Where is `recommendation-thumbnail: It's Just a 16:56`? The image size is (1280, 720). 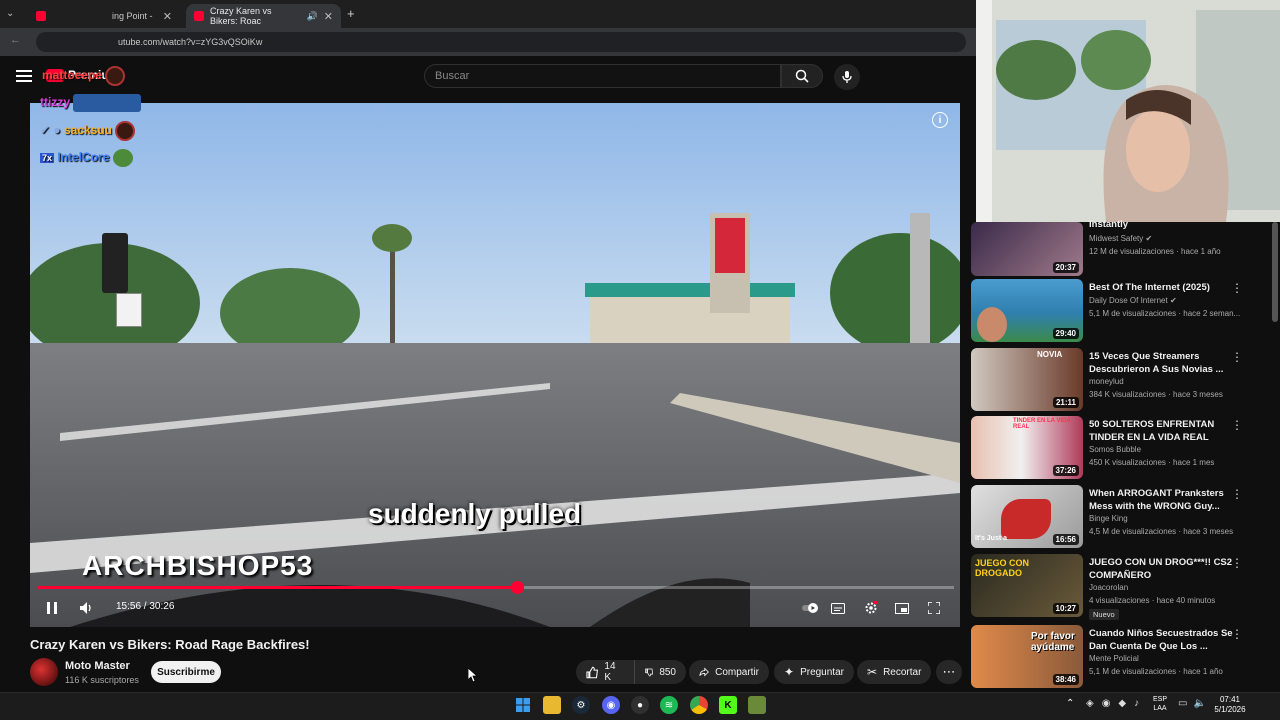 recommendation-thumbnail: It's Just a 16:56 is located at coordinates (1027, 516).